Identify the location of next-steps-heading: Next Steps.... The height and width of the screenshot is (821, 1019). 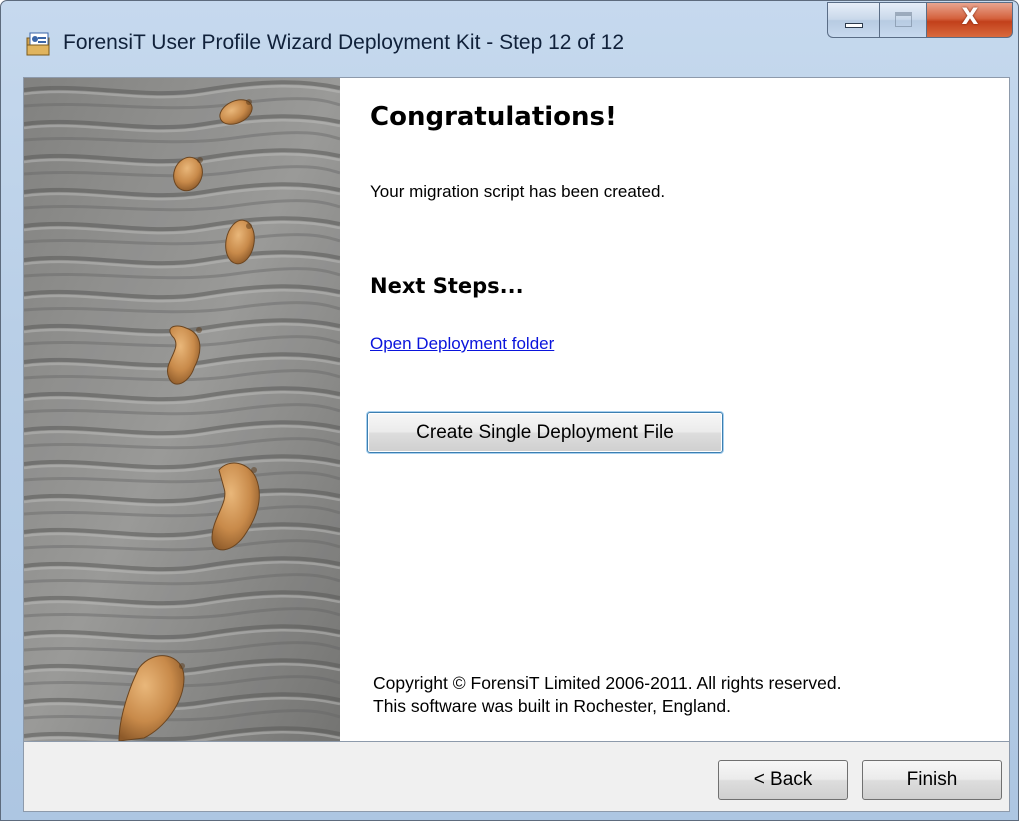
(447, 286).